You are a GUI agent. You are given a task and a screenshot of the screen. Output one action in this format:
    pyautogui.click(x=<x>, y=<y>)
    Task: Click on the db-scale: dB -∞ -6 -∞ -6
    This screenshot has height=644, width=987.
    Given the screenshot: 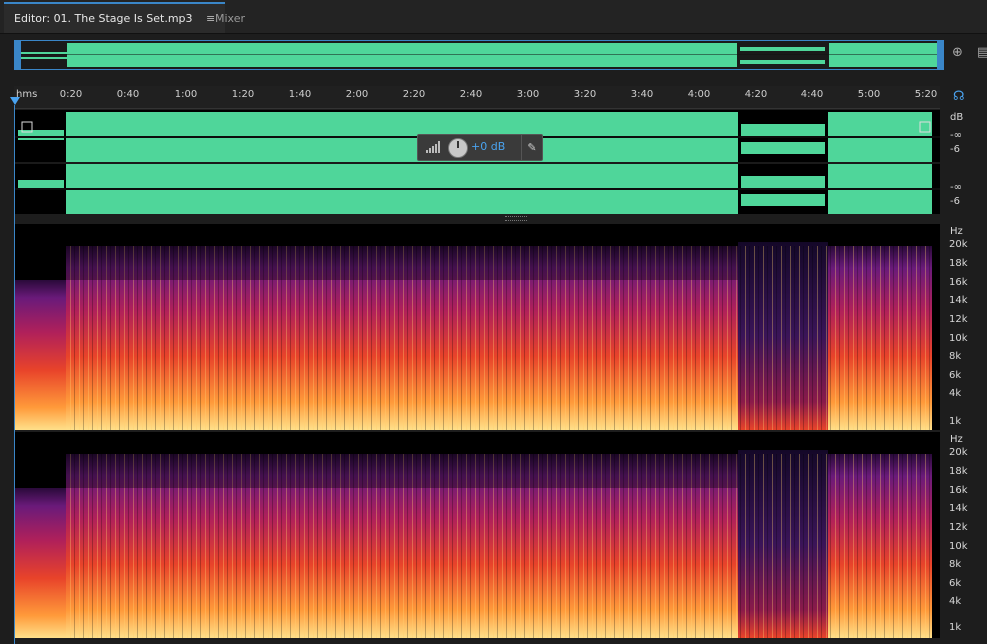 What is the action you would take?
    pyautogui.click(x=963, y=162)
    